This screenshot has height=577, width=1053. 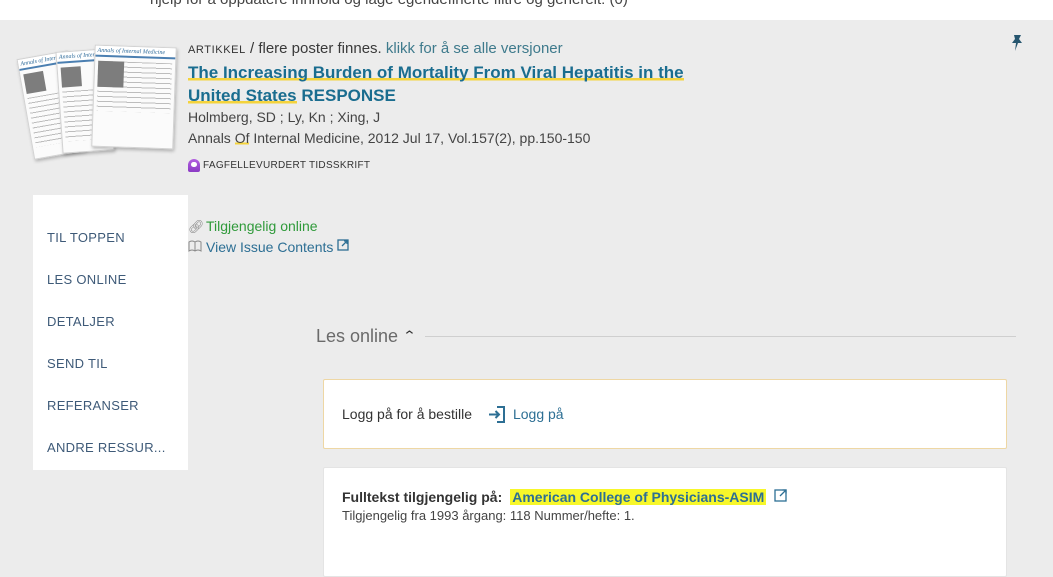 What do you see at coordinates (211, 138) in the screenshot?
I see `source-text: Annals` at bounding box center [211, 138].